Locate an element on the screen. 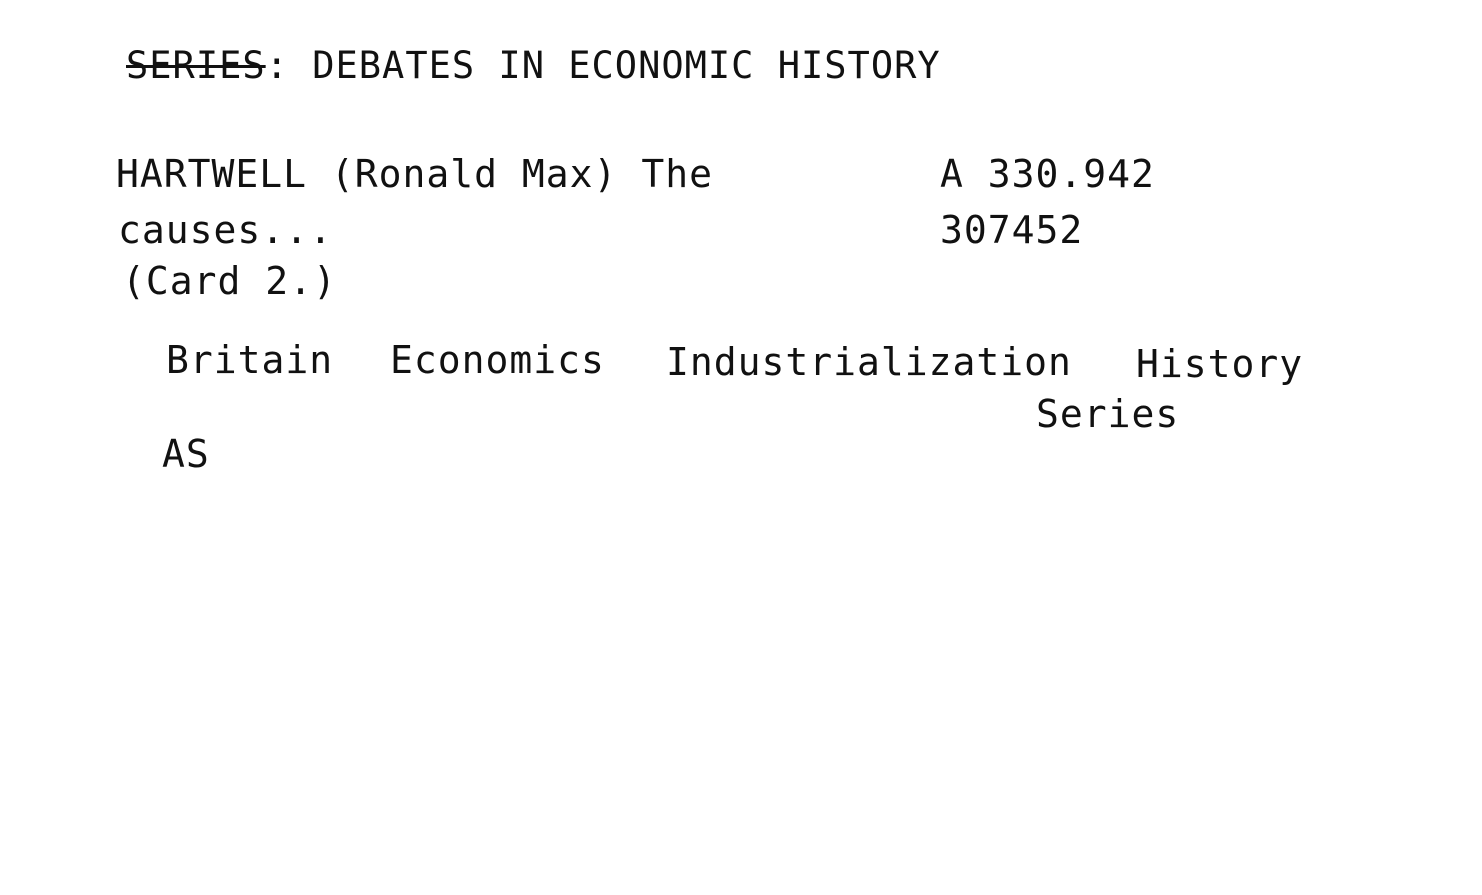 The height and width of the screenshot is (895, 1482). cataloger-initials: AS is located at coordinates (186, 454).